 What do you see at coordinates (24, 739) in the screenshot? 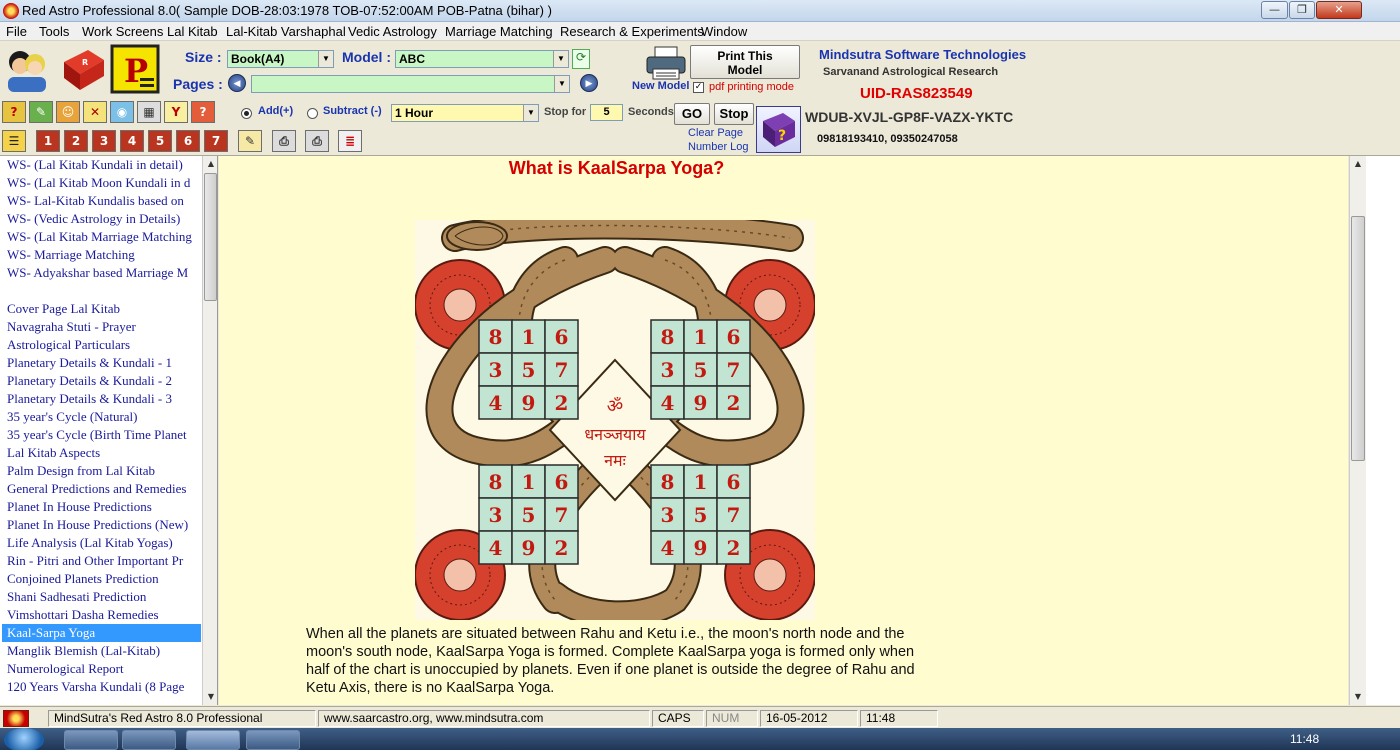
I see `start-button-icon` at bounding box center [24, 739].